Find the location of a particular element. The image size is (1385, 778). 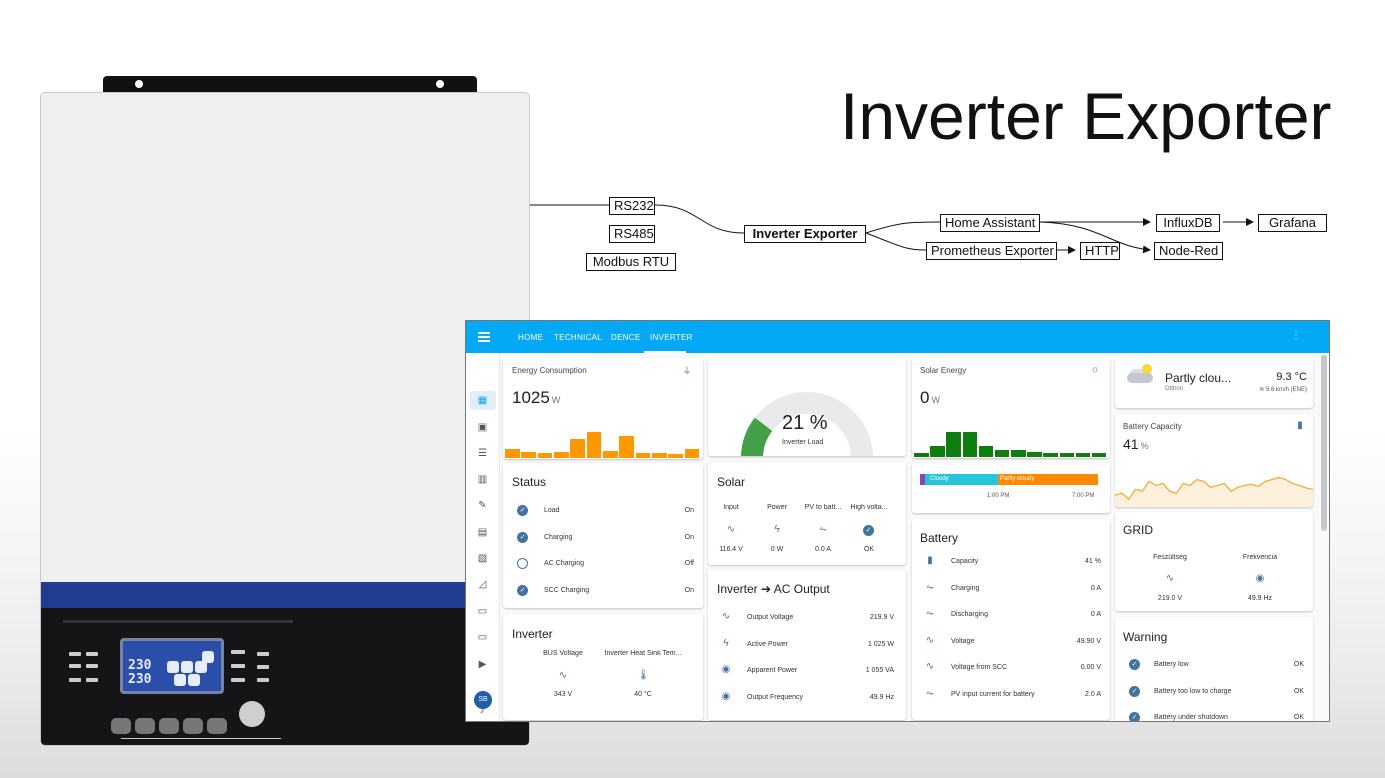

dashboard-icon: ▦ is located at coordinates (482, 400).